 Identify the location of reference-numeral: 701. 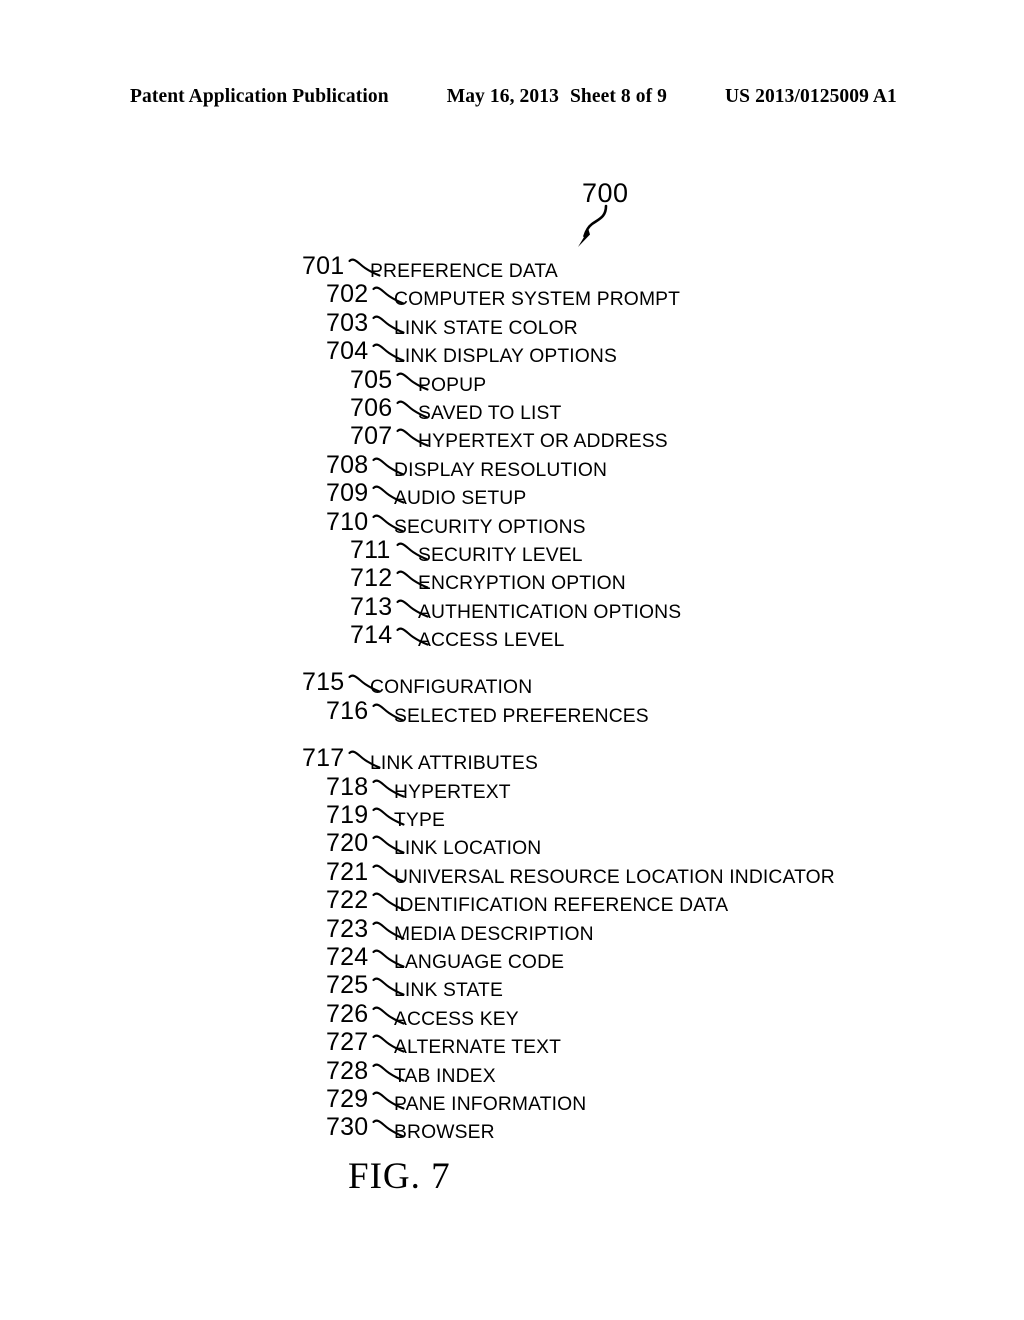
(323, 266).